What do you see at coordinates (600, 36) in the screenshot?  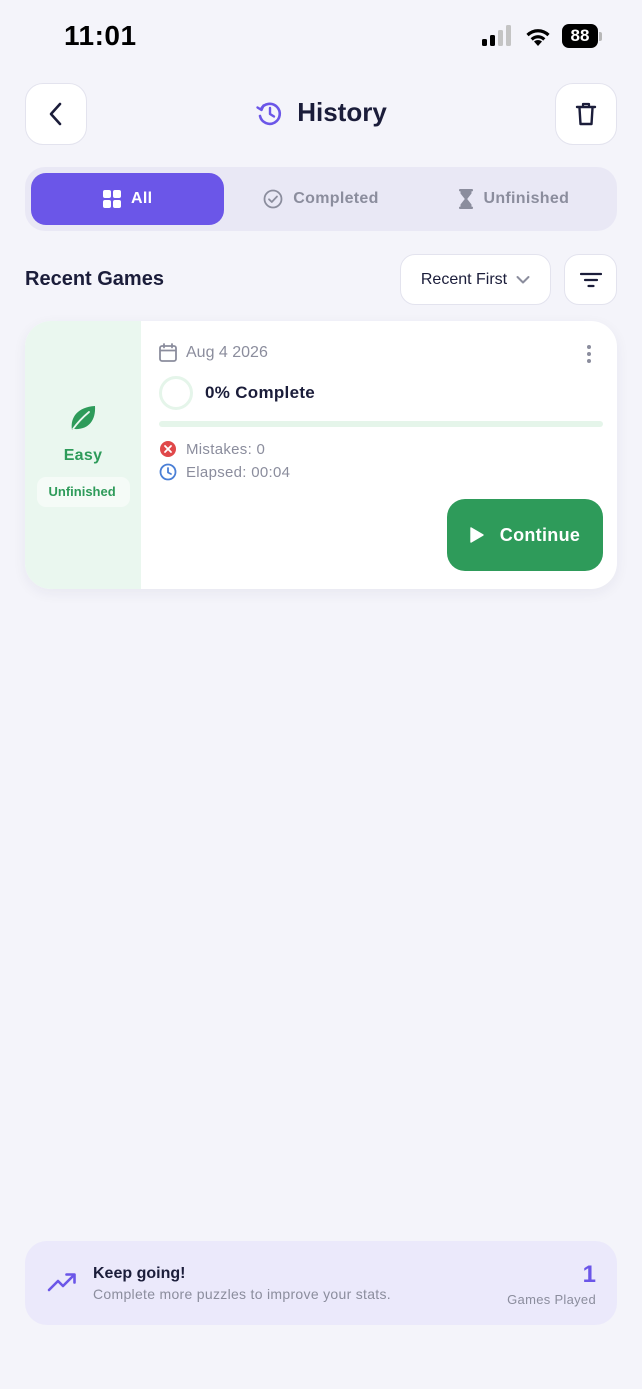 I see `battery-tip` at bounding box center [600, 36].